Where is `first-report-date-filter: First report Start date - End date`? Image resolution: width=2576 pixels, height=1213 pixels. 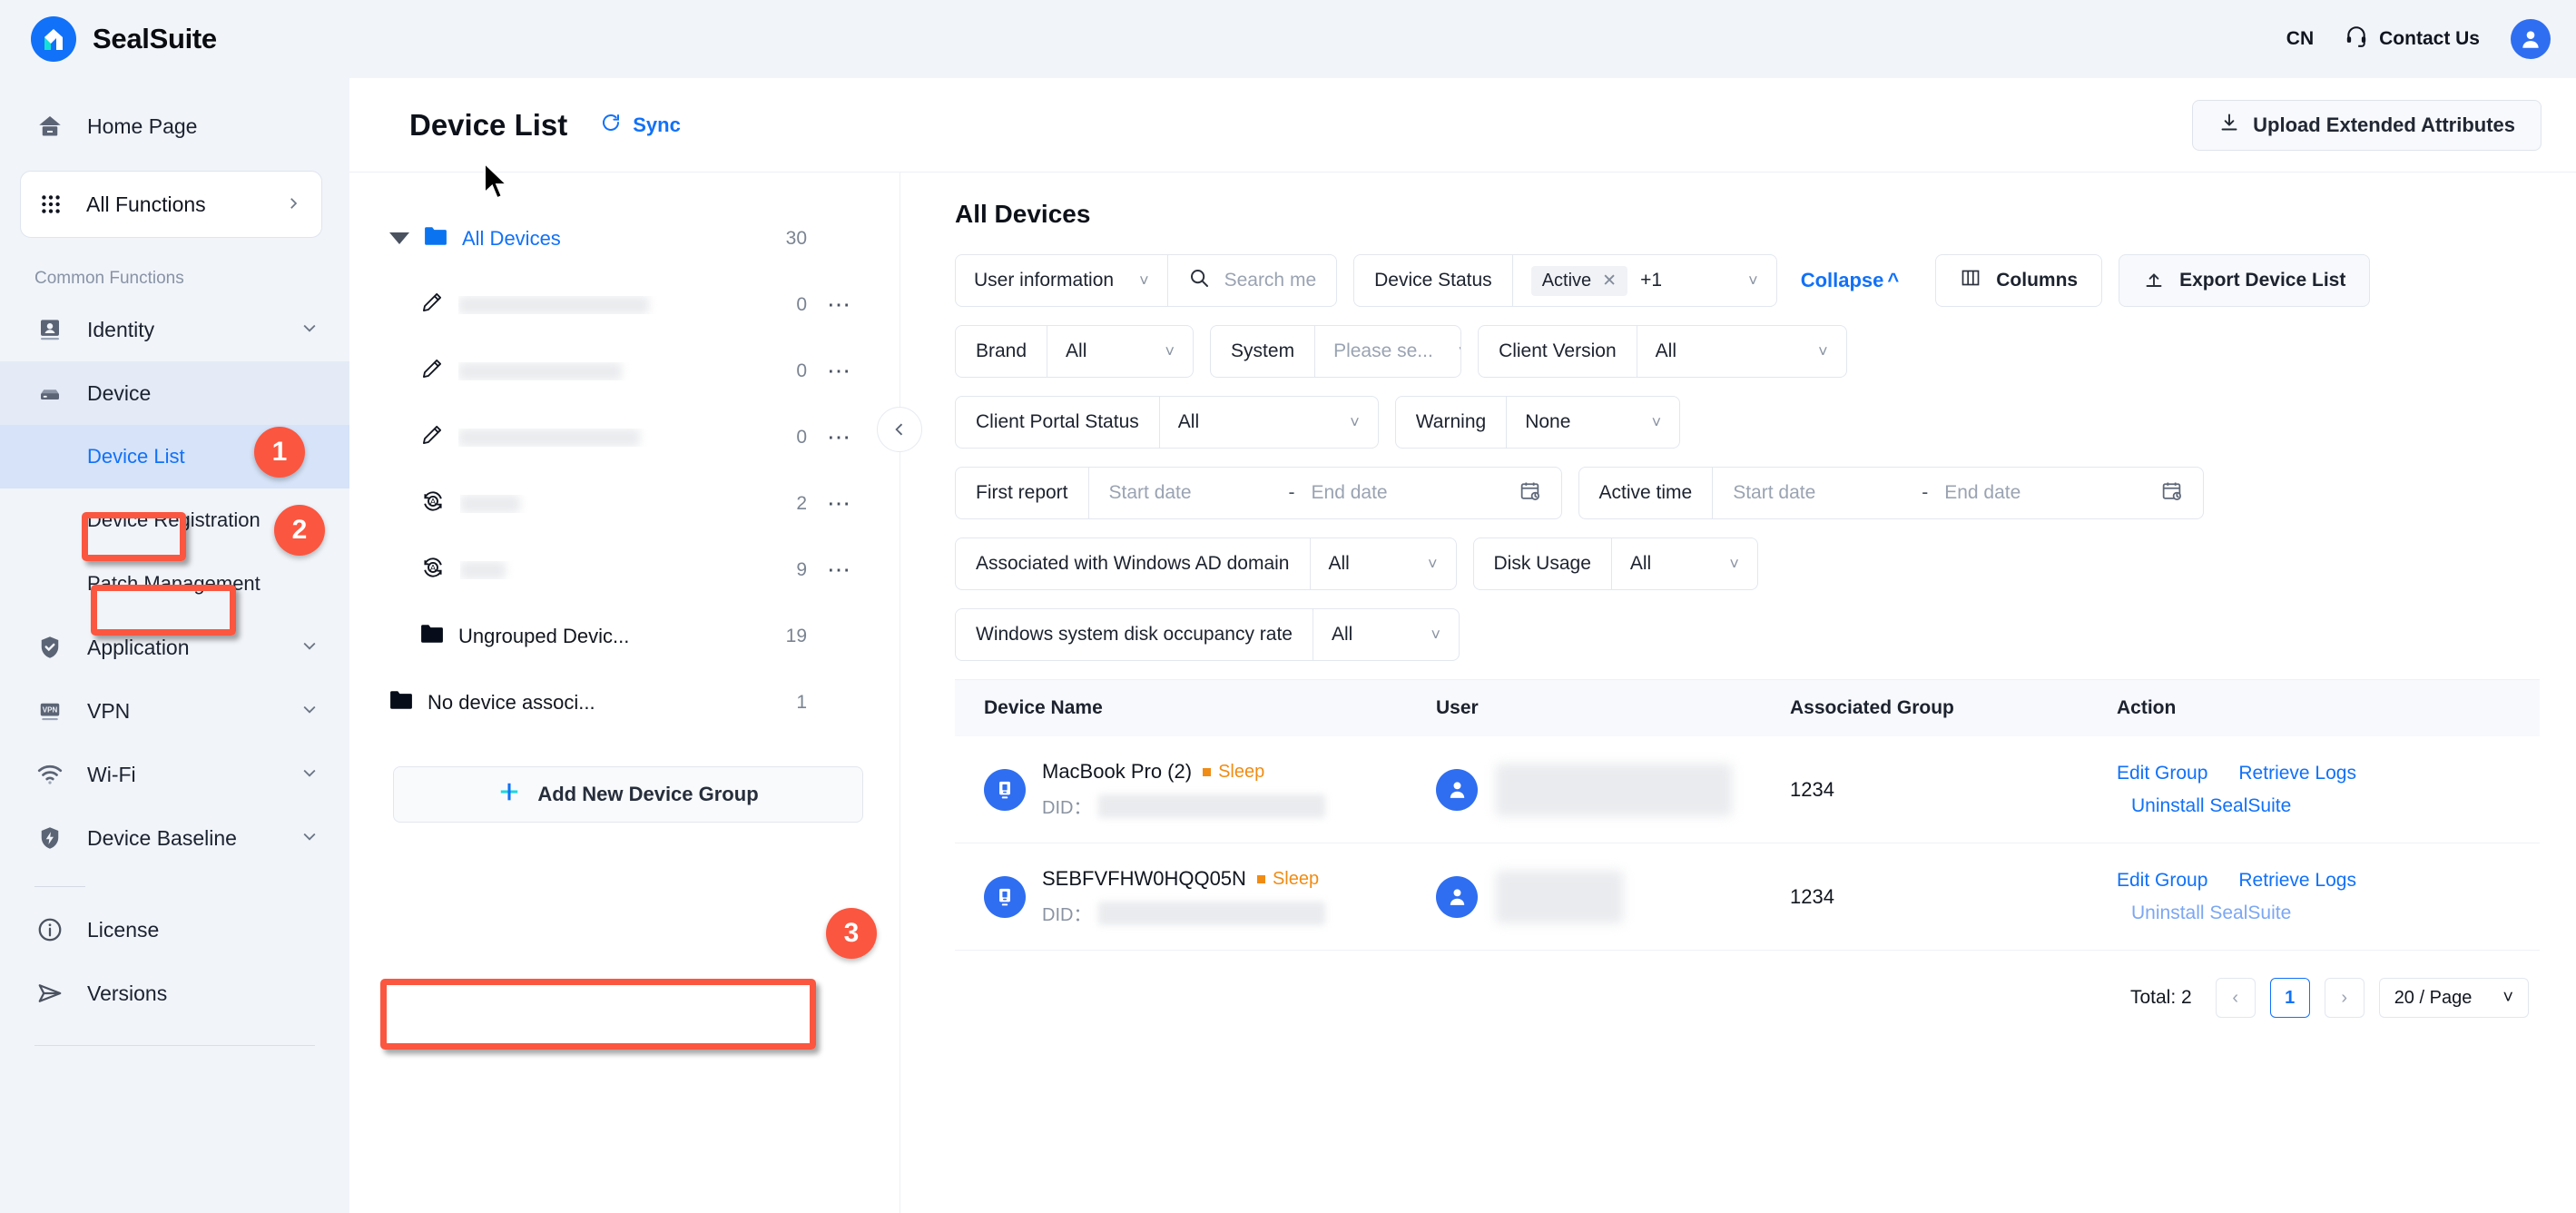 first-report-date-filter: First report Start date - End date is located at coordinates (1258, 493).